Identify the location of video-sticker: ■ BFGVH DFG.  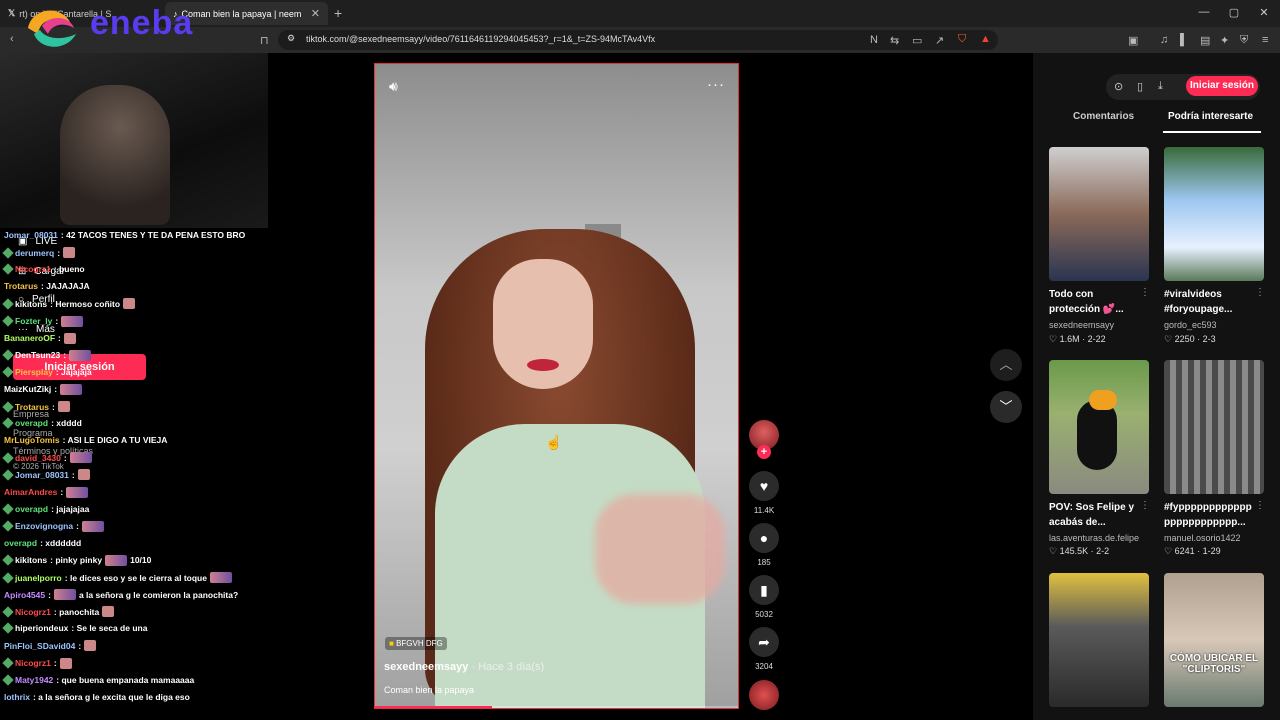
(416, 643).